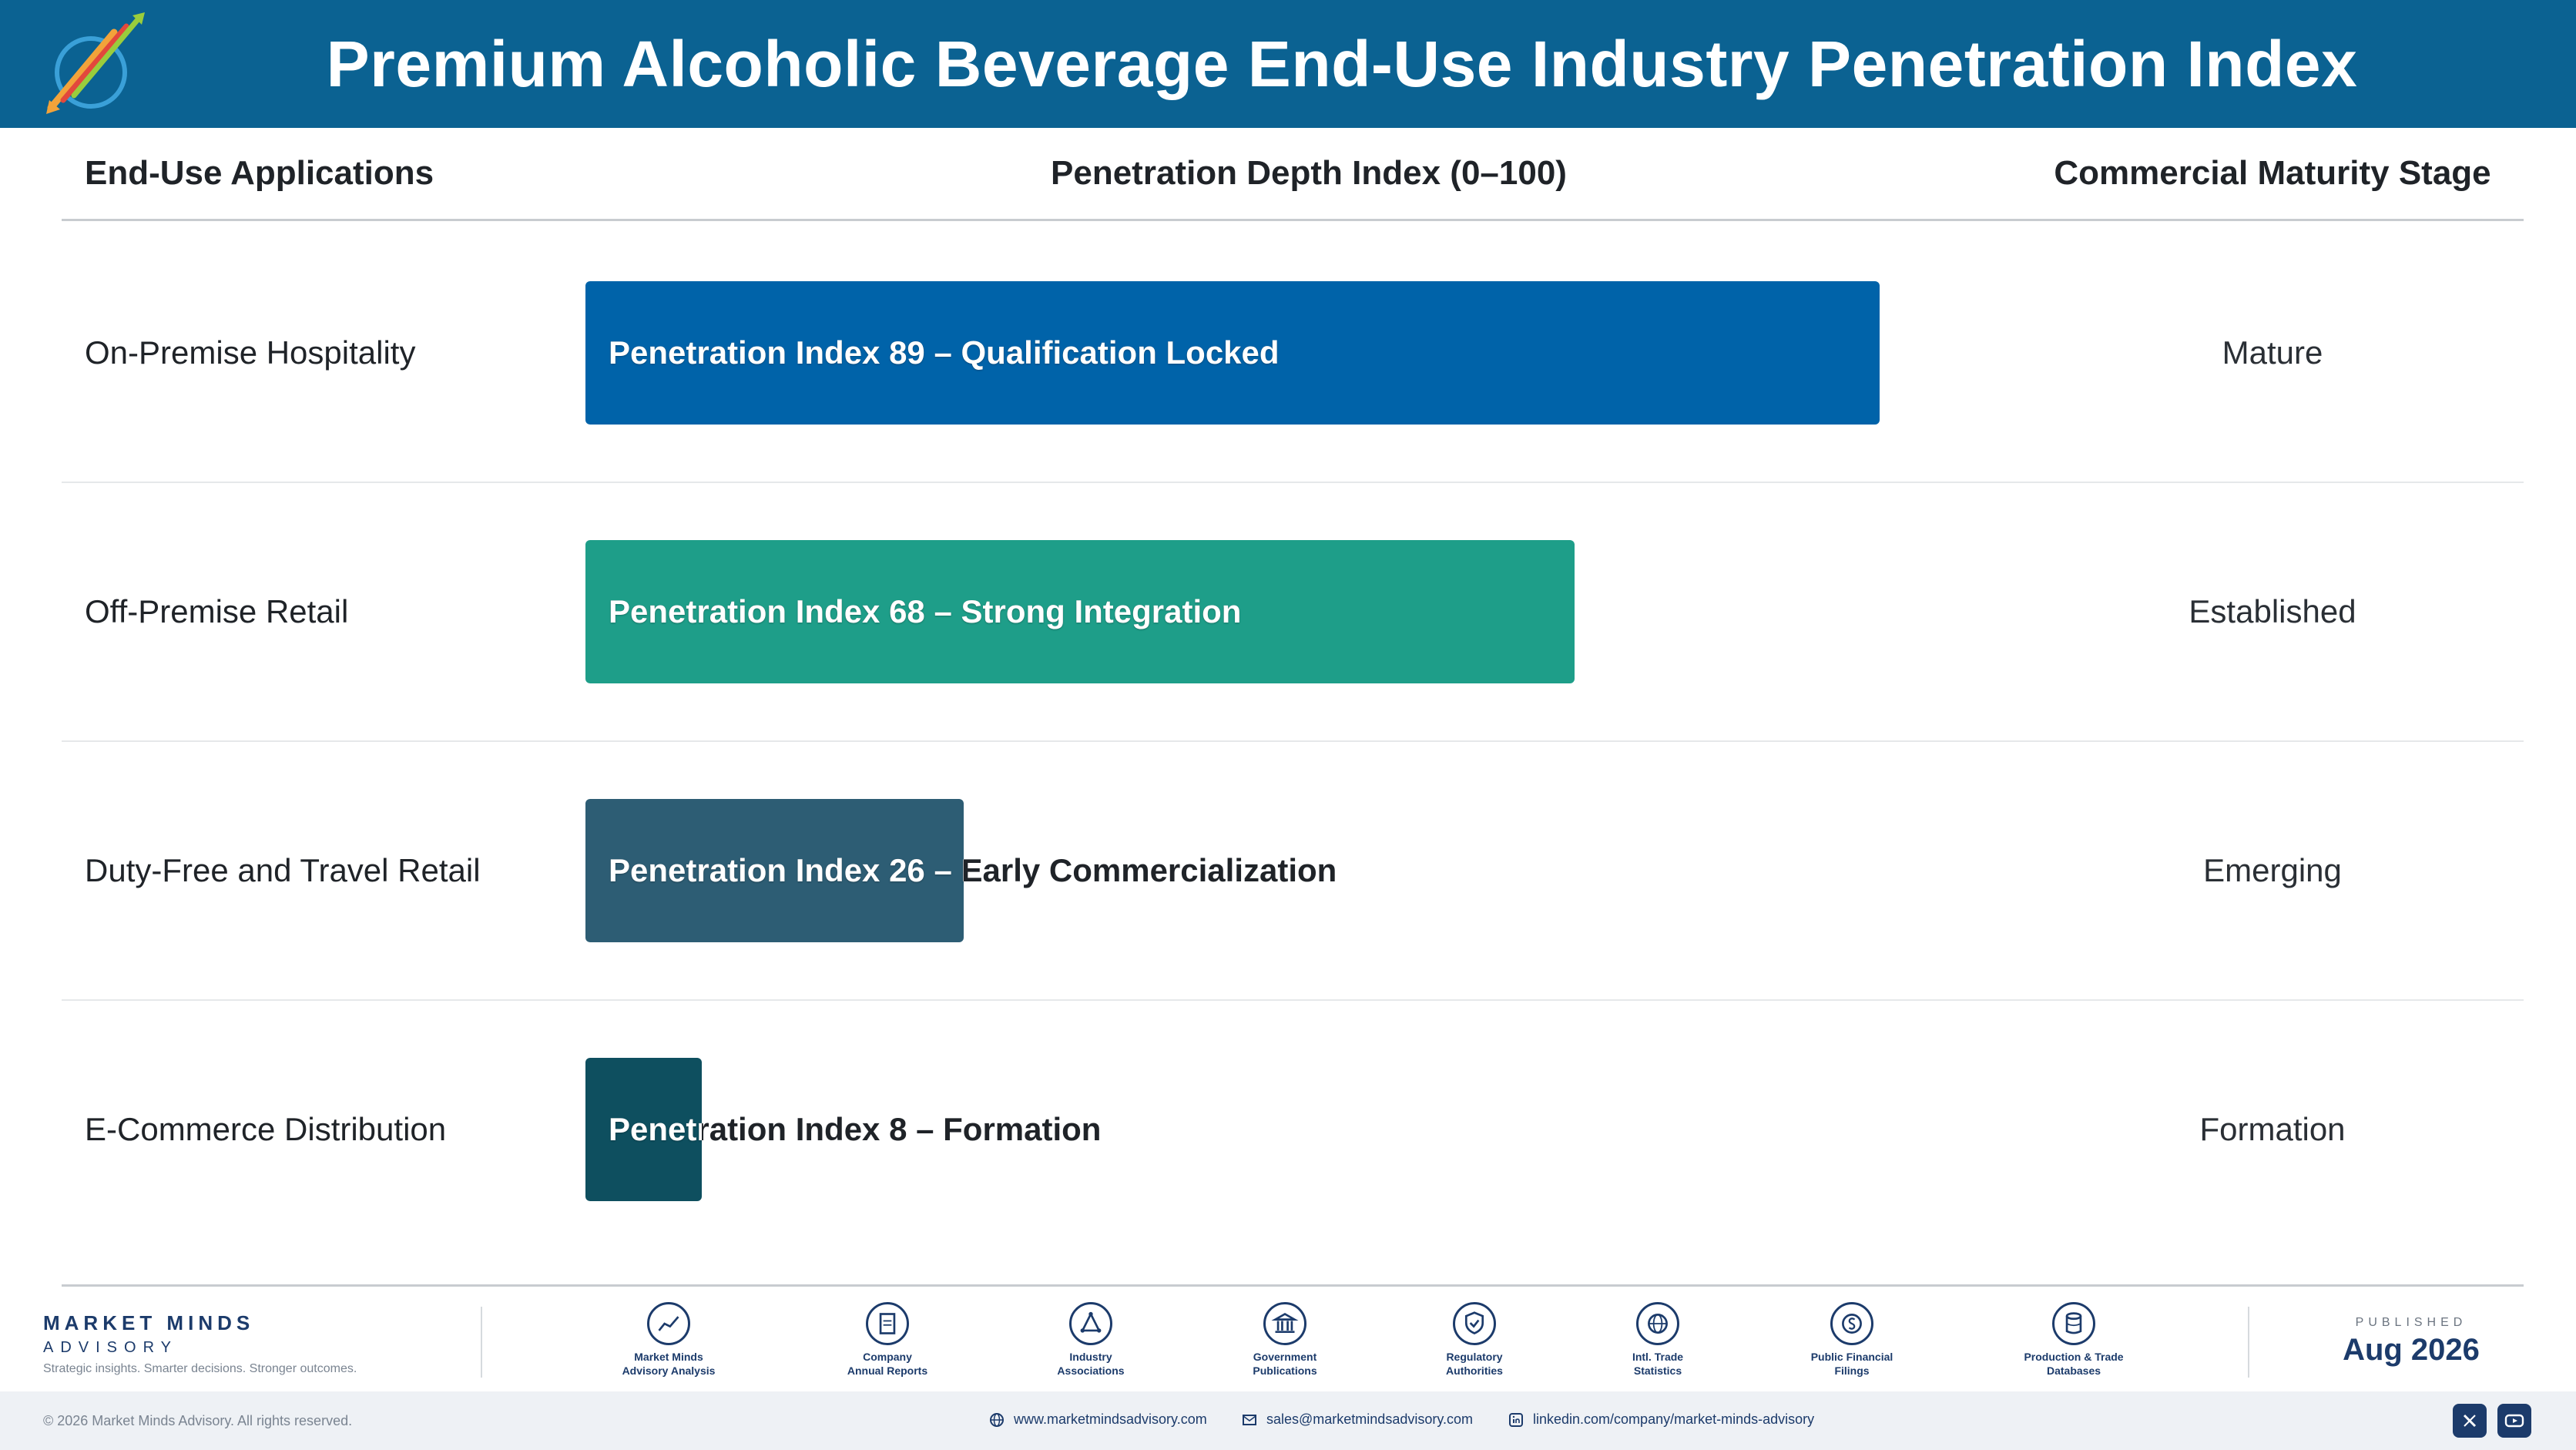 The height and width of the screenshot is (1450, 2576). Describe the element at coordinates (1658, 1357) in the screenshot. I see `data-source-line1: Intl. Trade` at that location.